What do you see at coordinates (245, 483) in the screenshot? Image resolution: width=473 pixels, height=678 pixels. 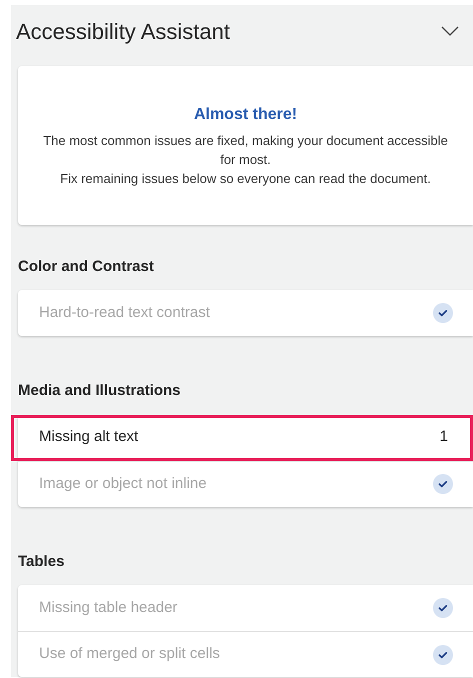 I see `issue-item: Image or object not inline` at bounding box center [245, 483].